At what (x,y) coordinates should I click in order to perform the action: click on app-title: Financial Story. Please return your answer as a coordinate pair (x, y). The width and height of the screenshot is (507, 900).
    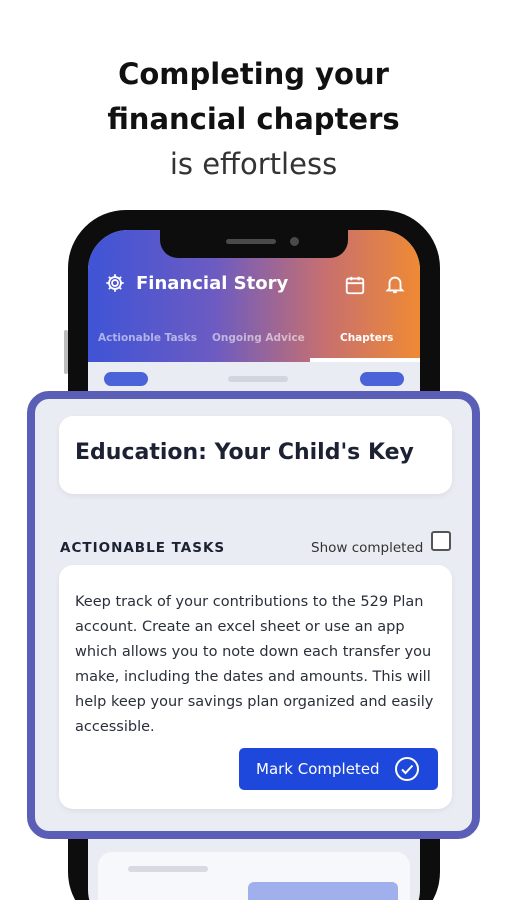
    Looking at the image, I should click on (212, 283).